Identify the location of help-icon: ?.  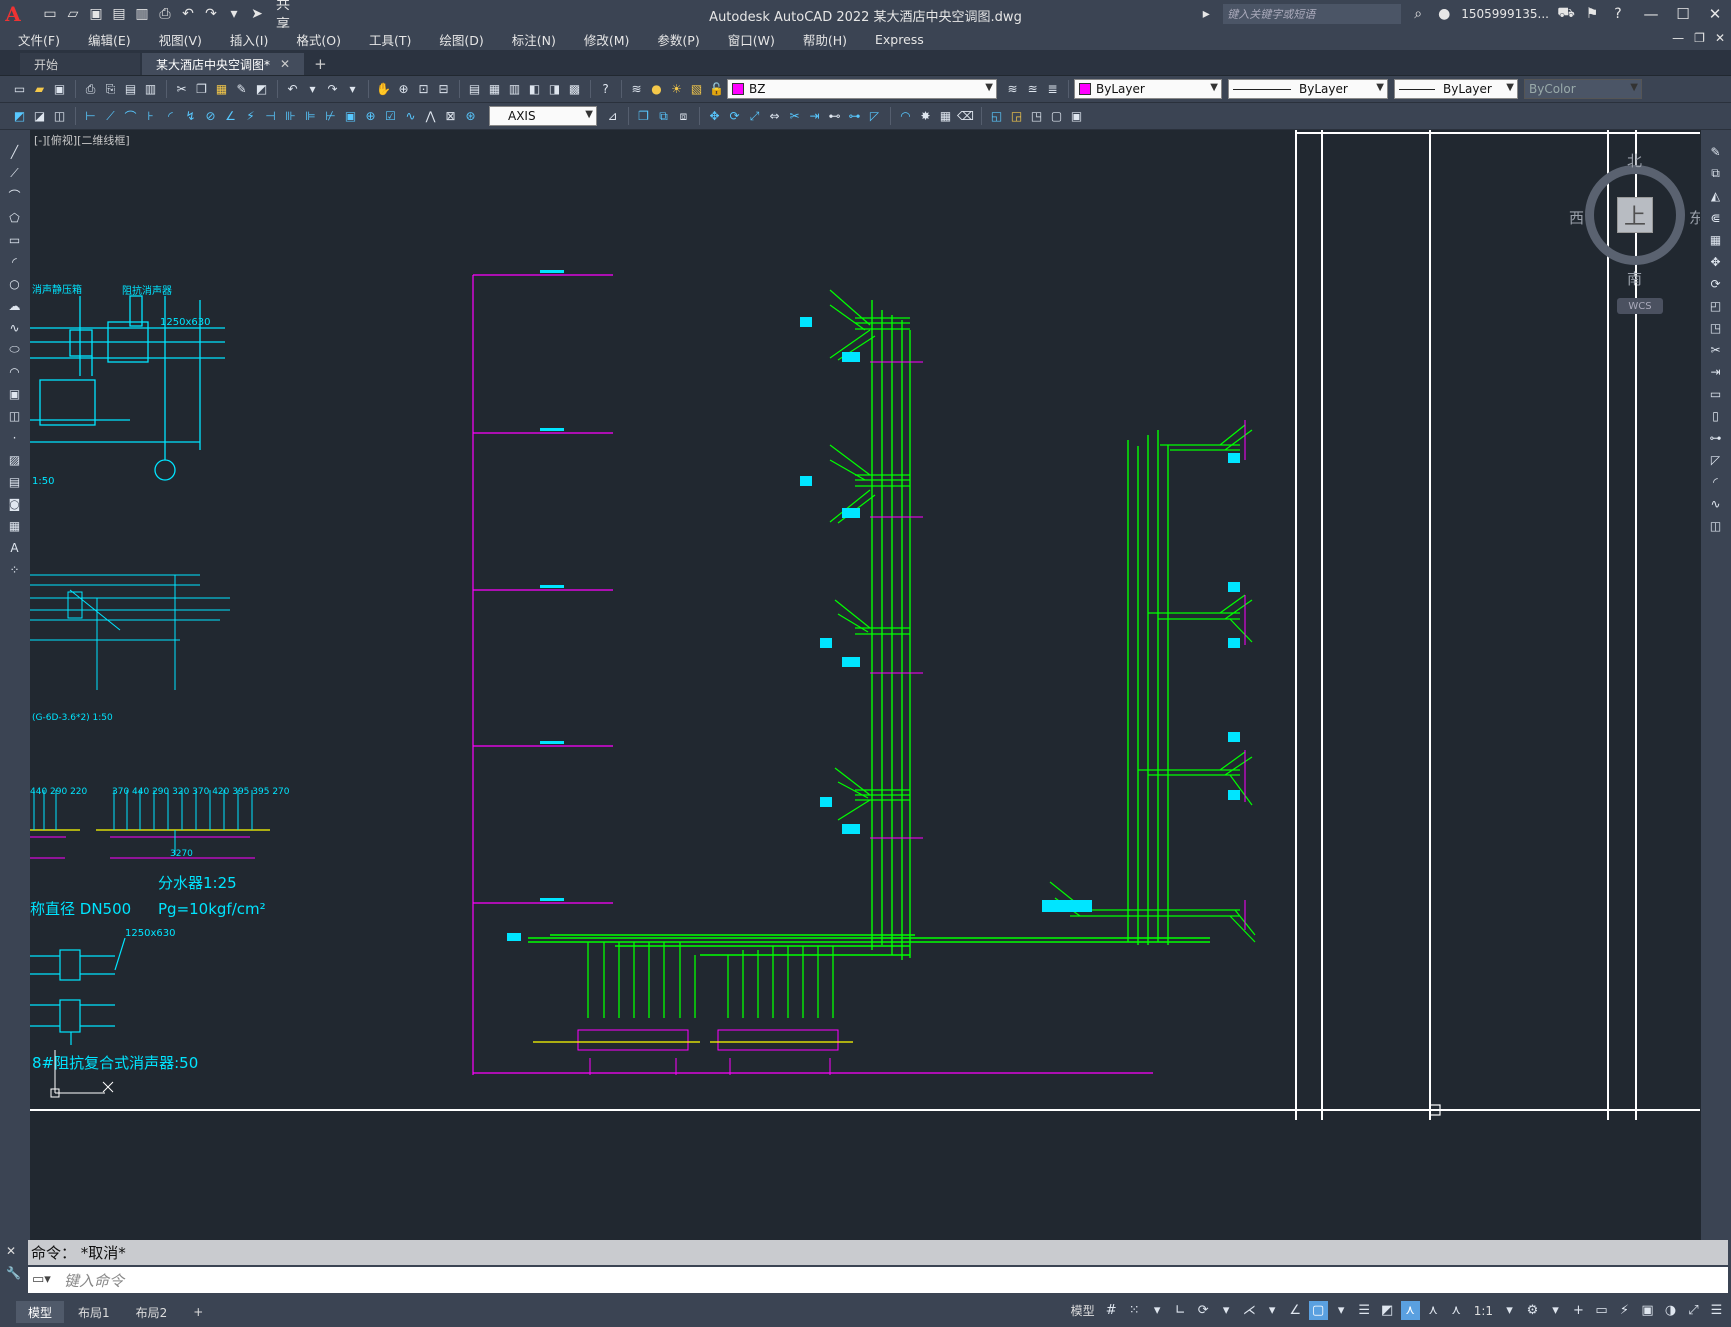
(605, 89).